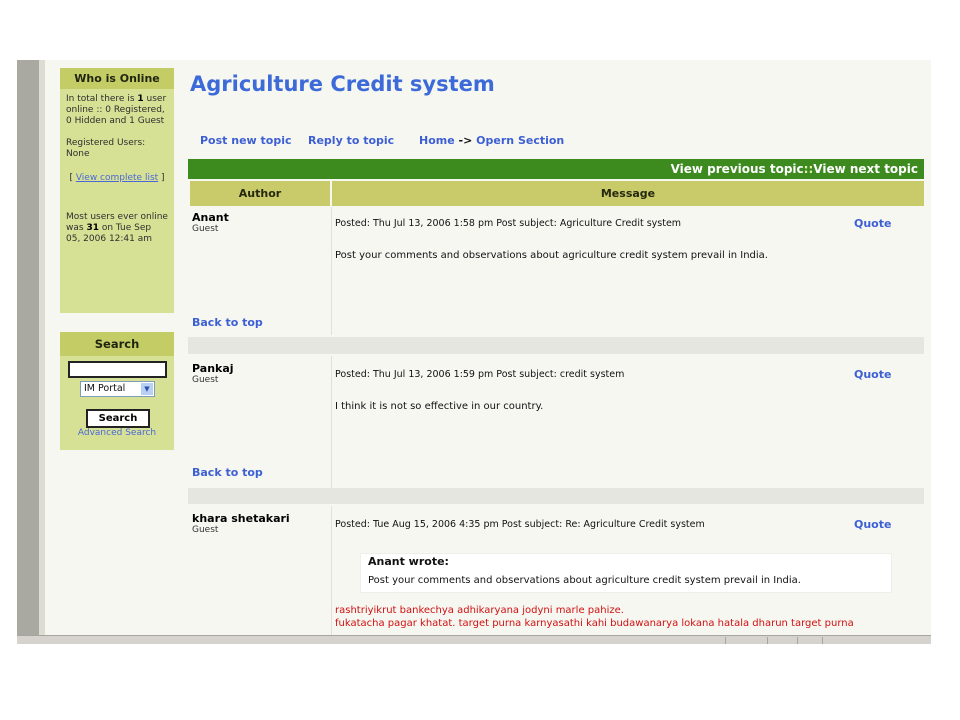  What do you see at coordinates (210, 217) in the screenshot?
I see `post-author: Anant` at bounding box center [210, 217].